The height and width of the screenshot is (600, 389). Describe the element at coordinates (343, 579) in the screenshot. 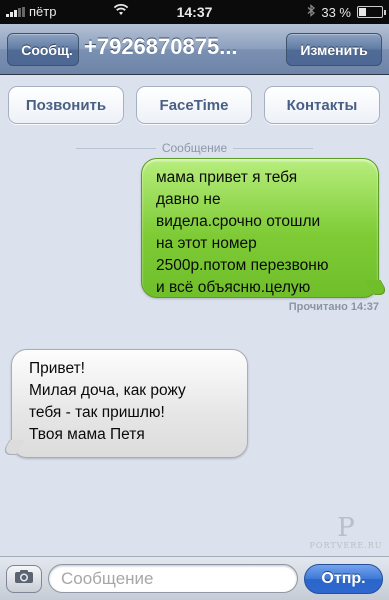

I see `send-button: Отпр.` at that location.